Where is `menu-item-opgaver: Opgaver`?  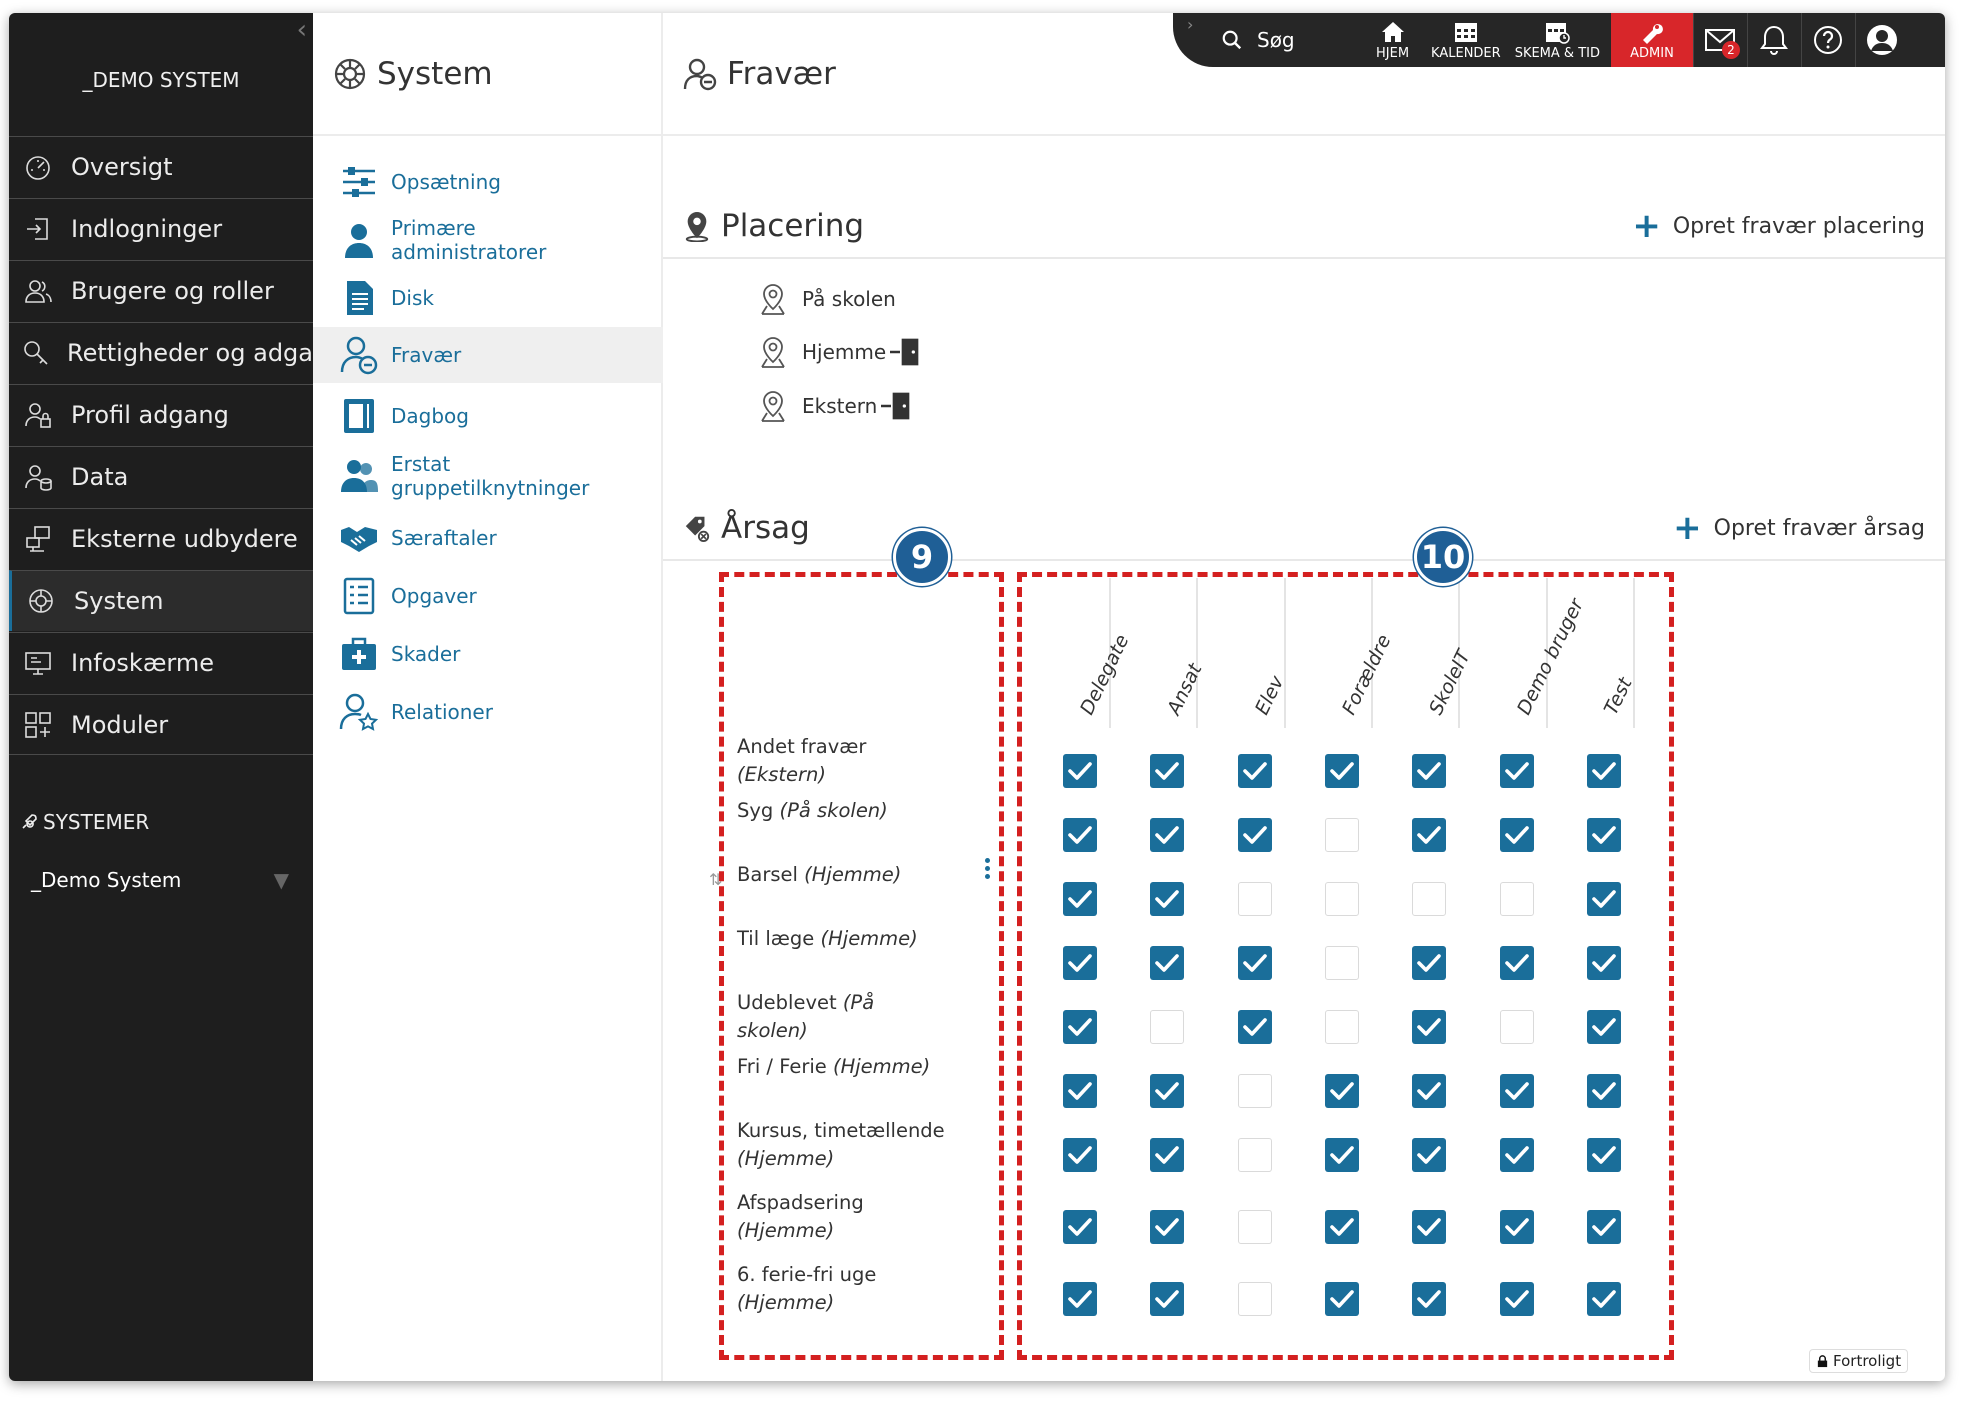 menu-item-opgaver: Opgaver is located at coordinates (488, 596).